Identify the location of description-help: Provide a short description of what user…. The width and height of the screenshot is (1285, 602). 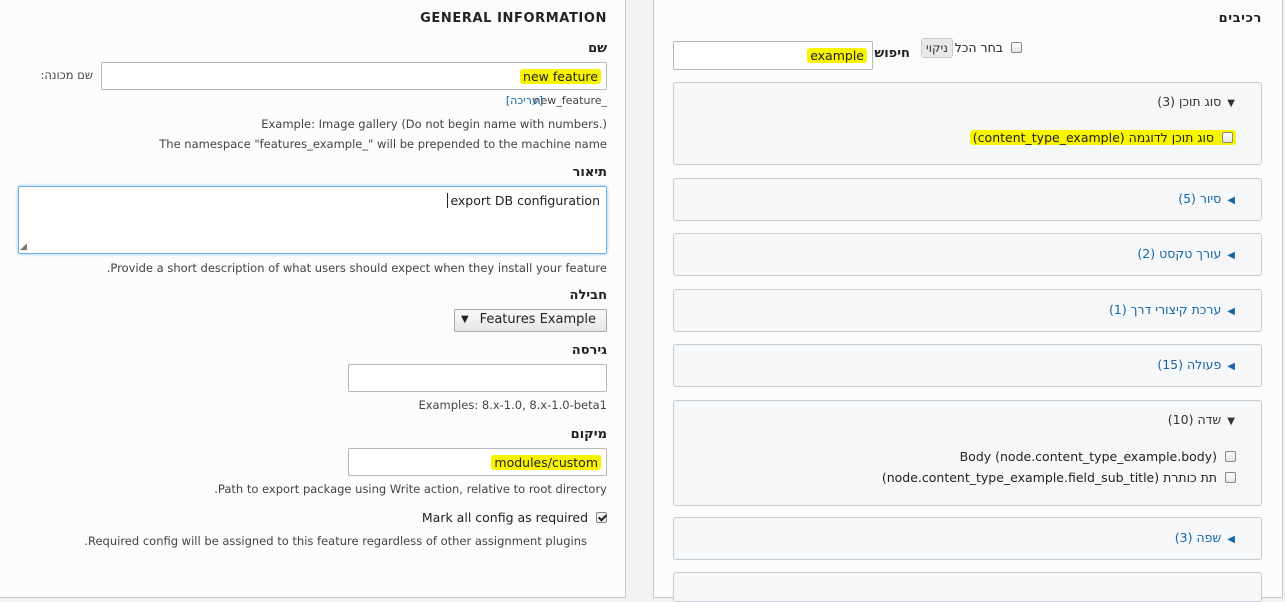
(356, 268).